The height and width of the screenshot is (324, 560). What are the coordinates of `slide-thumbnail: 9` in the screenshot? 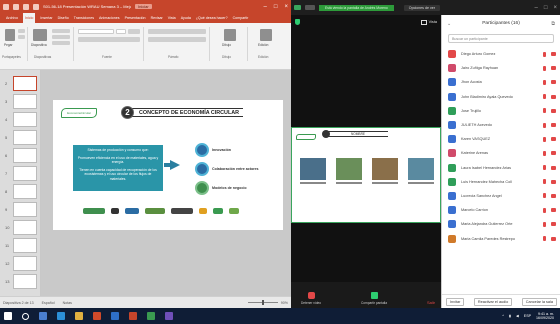 It's located at (21, 209).